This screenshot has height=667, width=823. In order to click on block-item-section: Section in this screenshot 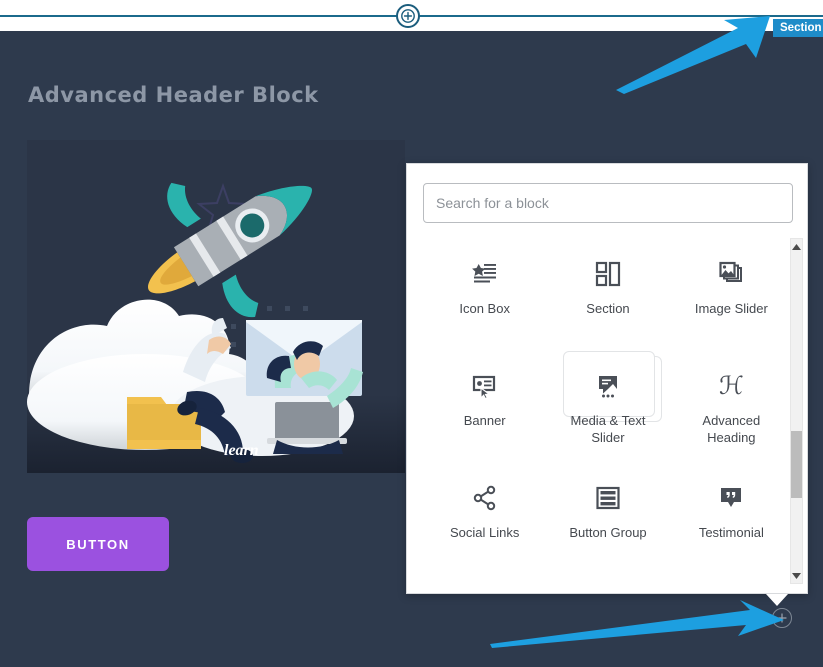, I will do `click(607, 293)`.